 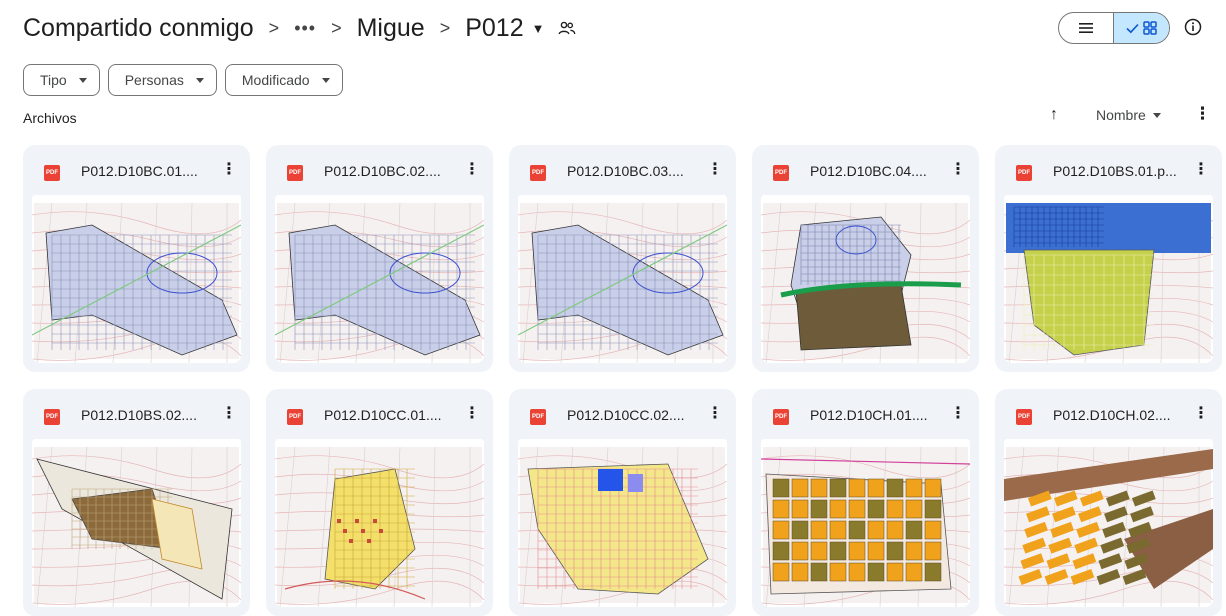 I want to click on more-horiz-icon: •••, so click(x=305, y=28).